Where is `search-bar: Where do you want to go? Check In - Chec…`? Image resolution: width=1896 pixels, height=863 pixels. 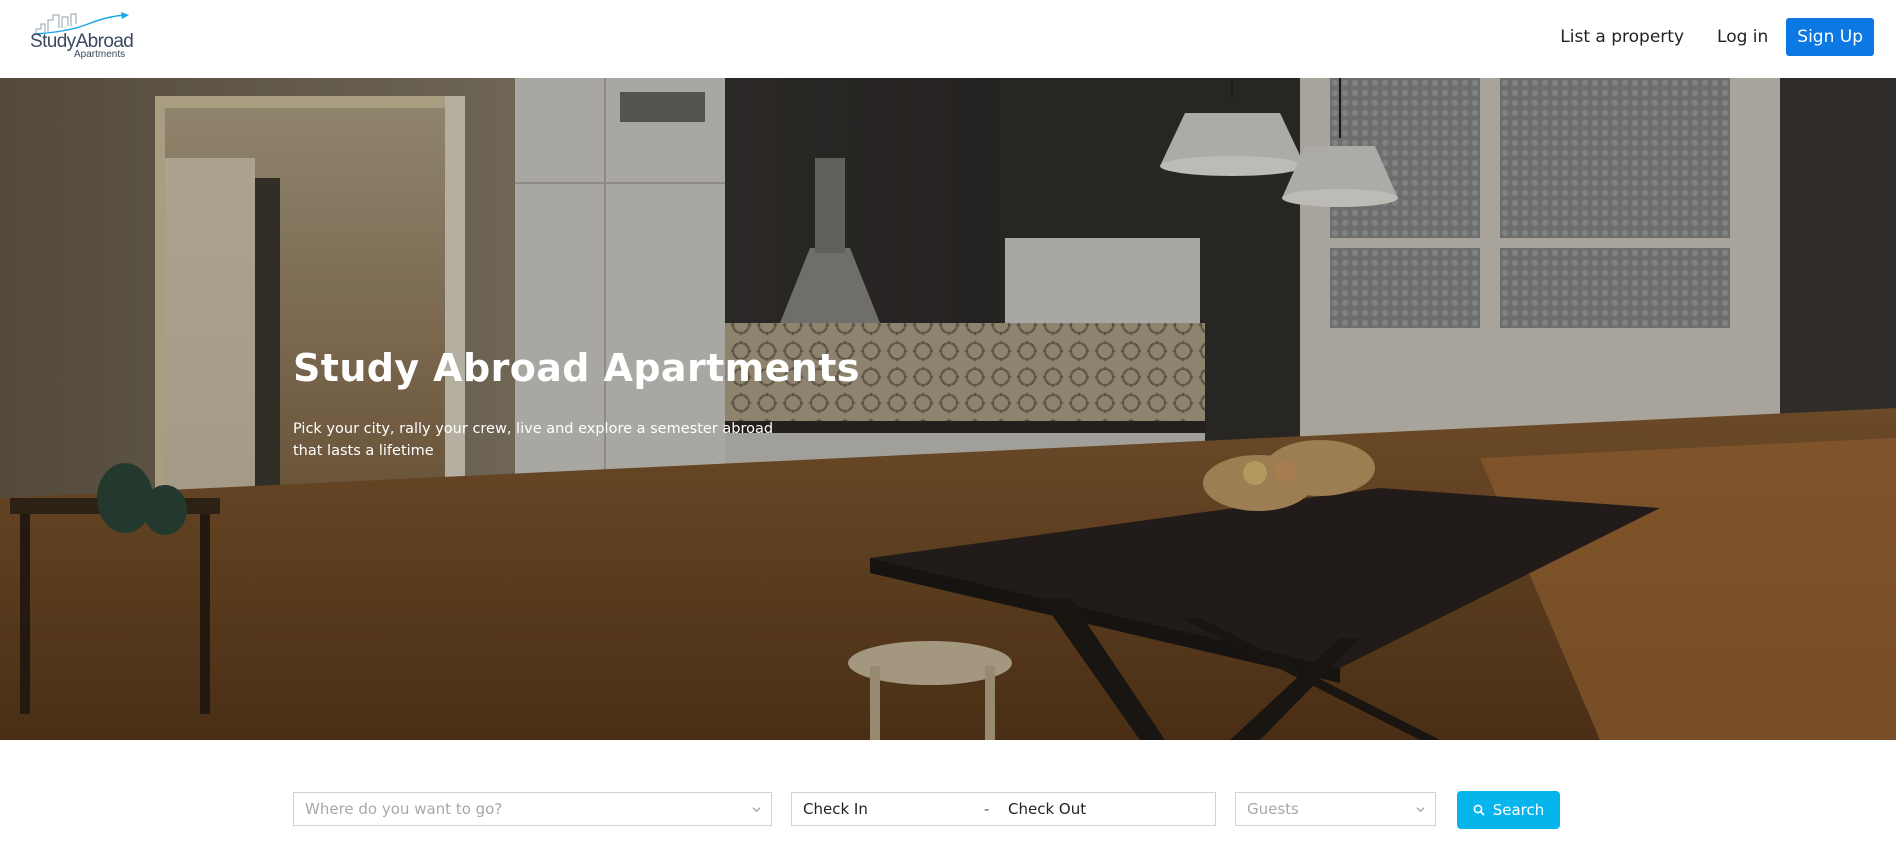
search-bar: Where do you want to go? Check In - Chec… is located at coordinates (948, 801).